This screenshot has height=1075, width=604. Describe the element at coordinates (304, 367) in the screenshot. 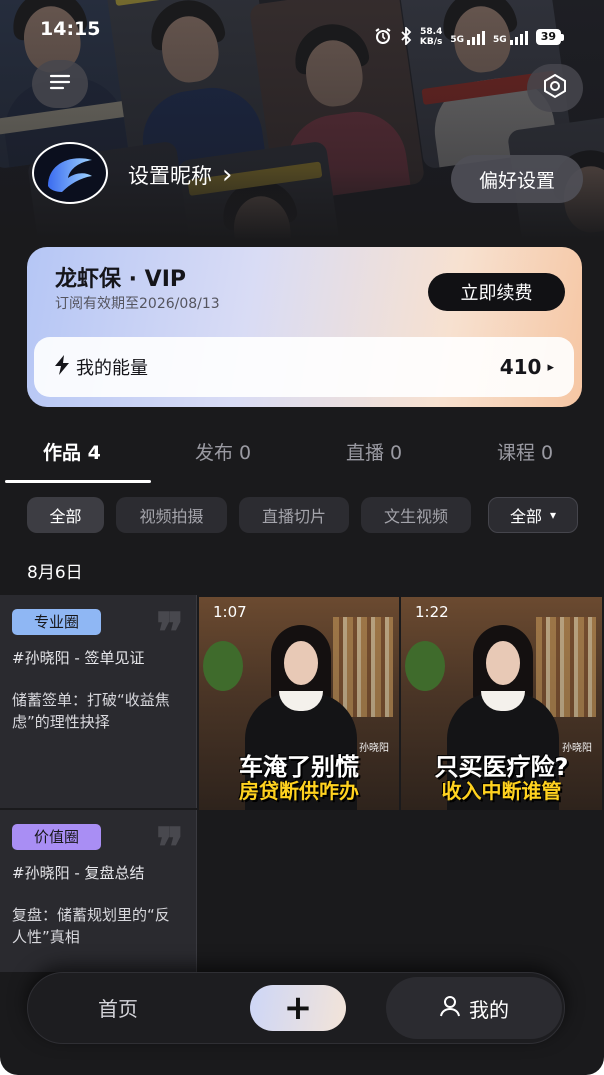

I see `energy-row: 我的能量 410 ▸` at that location.